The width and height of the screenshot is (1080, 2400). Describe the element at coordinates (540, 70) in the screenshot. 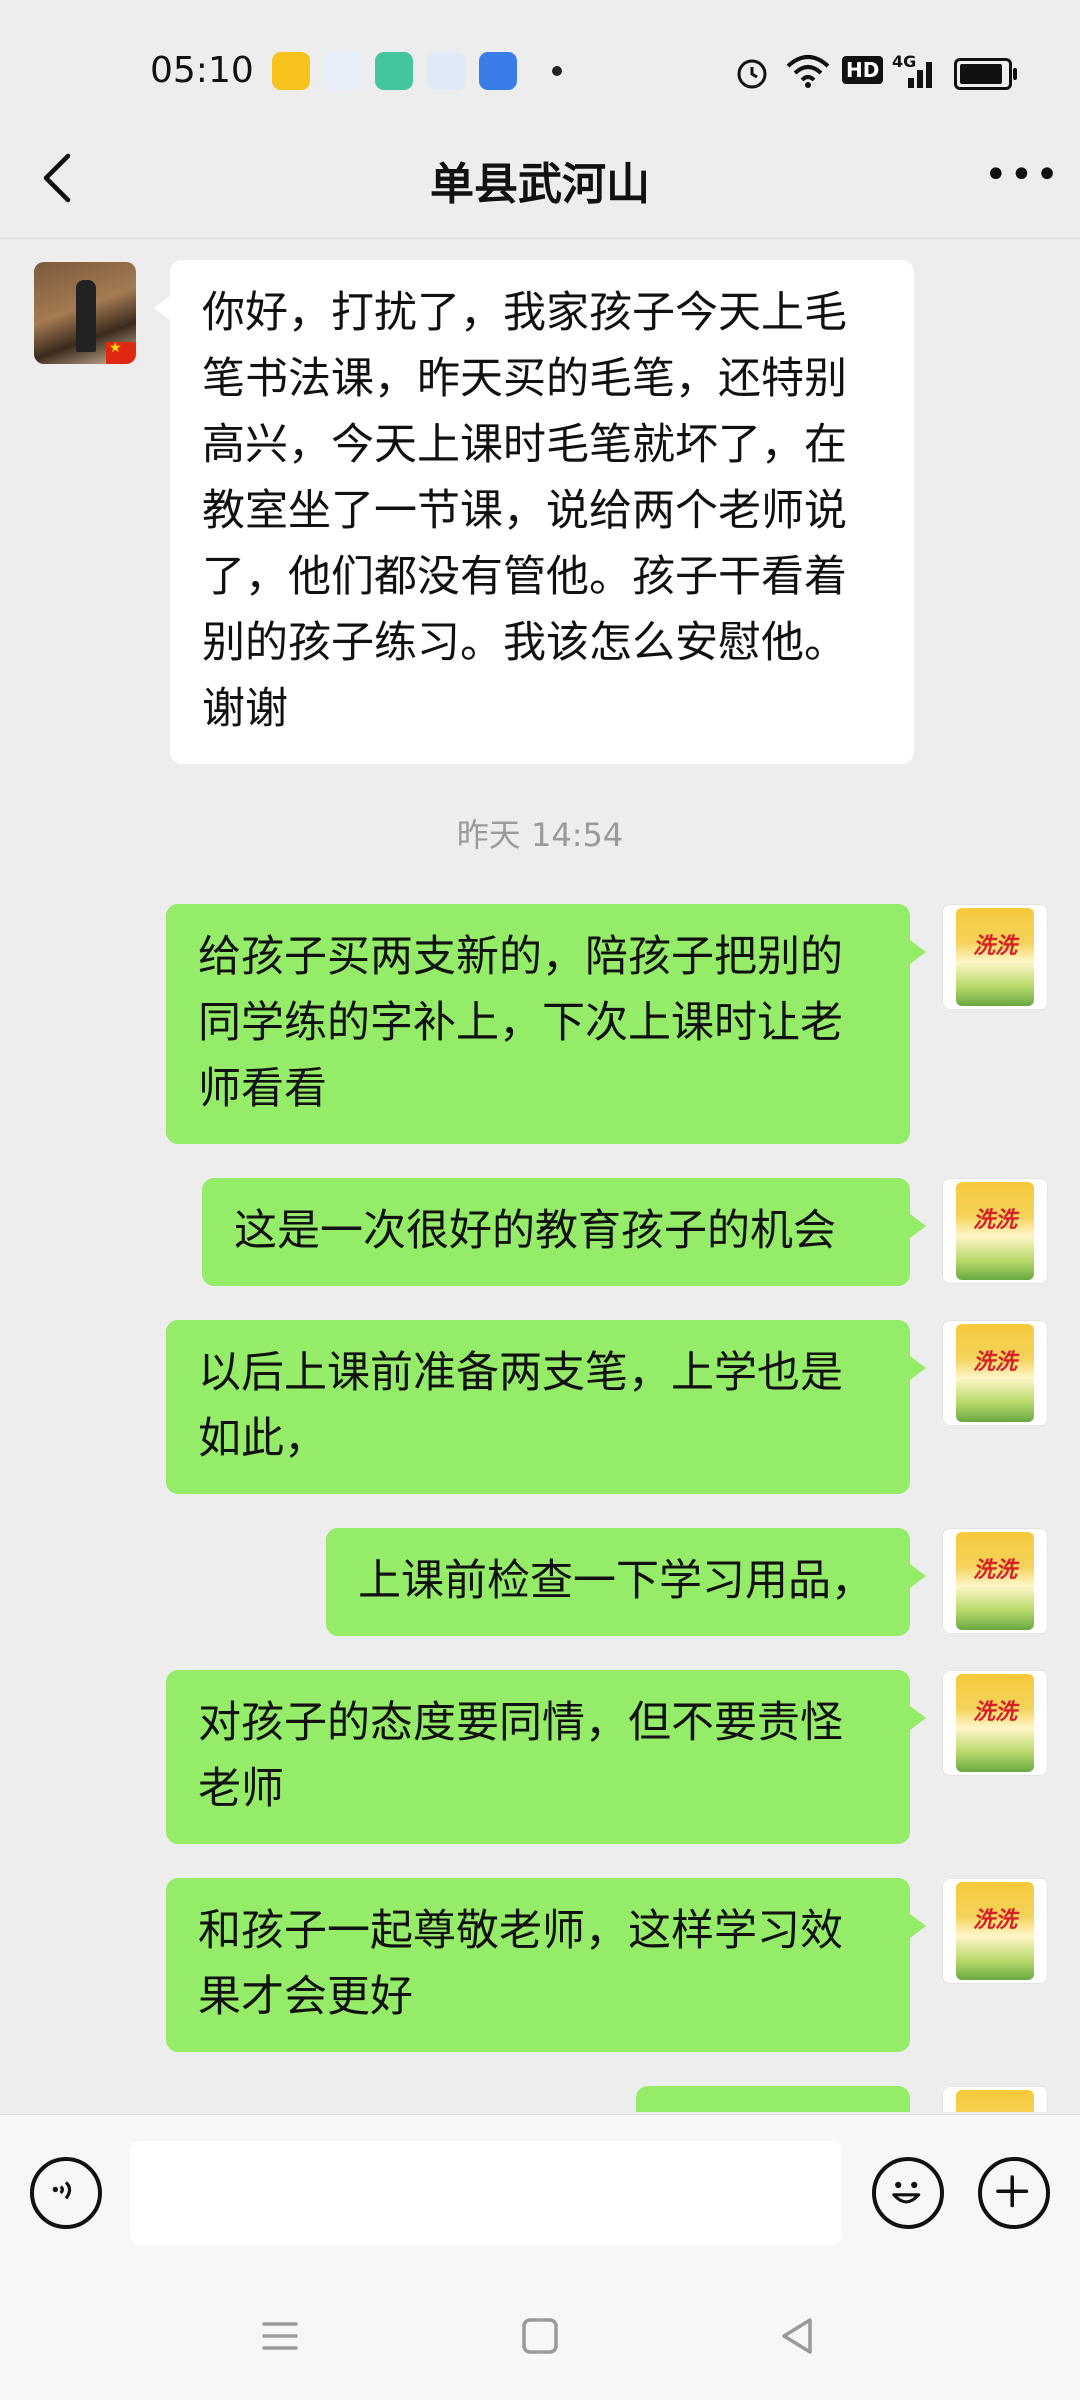

I see `status-bar: 05:10 HD 4G` at that location.